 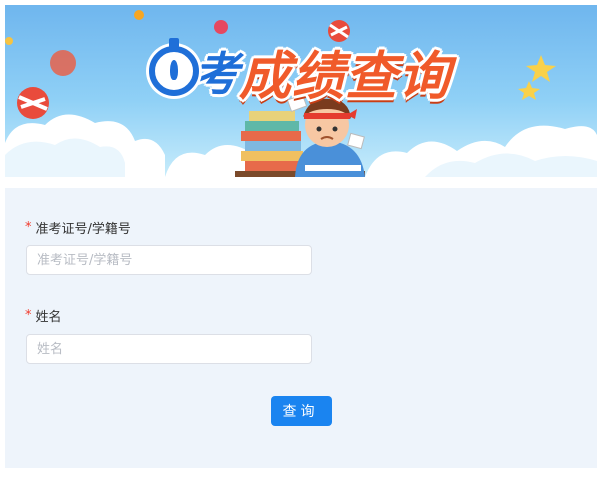 What do you see at coordinates (169, 349) in the screenshot?
I see `name-input` at bounding box center [169, 349].